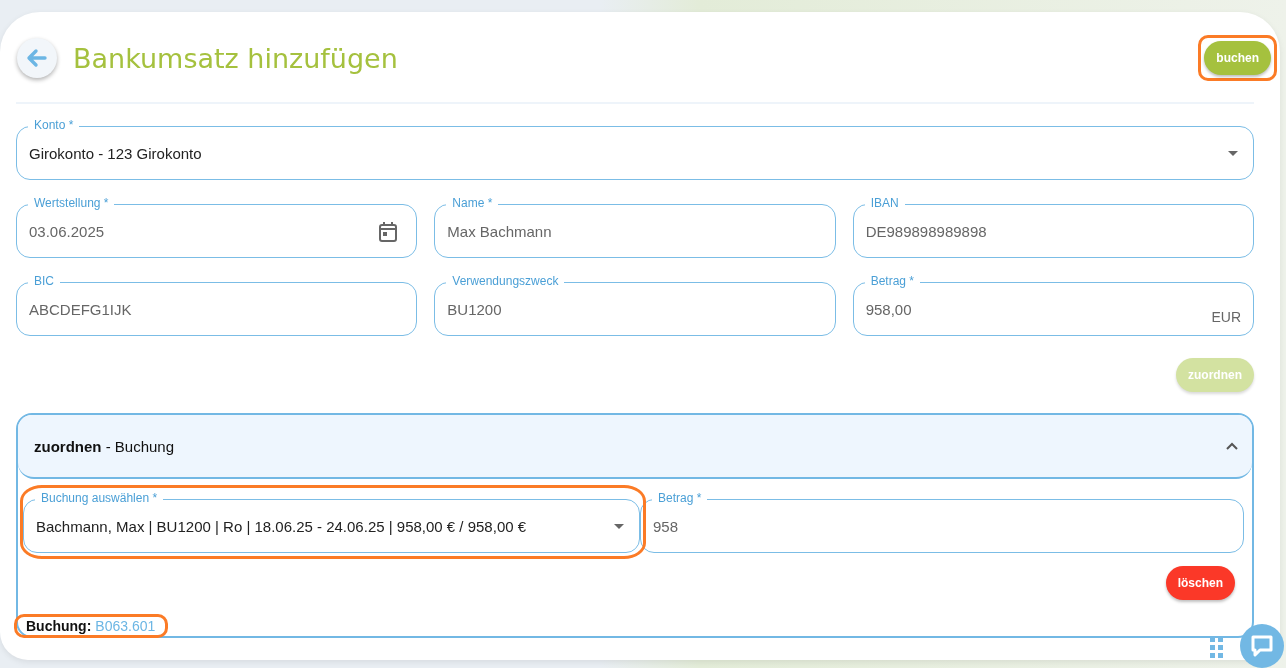  Describe the element at coordinates (884, 203) in the screenshot. I see `field-label: IBAN` at that location.